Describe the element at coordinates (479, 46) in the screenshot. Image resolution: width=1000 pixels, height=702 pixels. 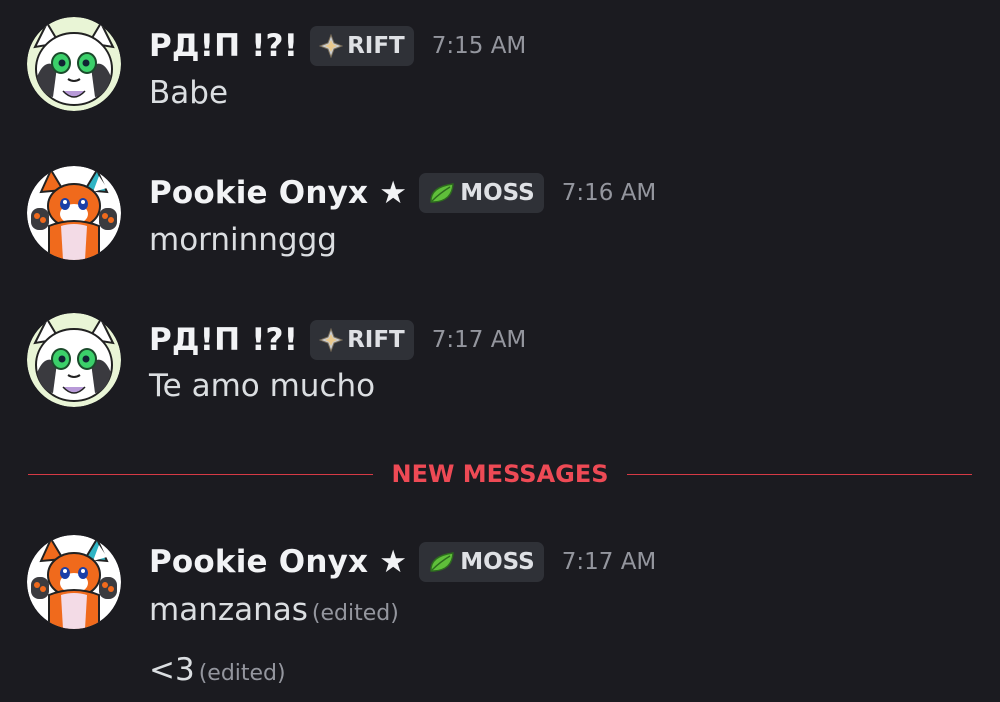
I see `timestamp: 7:15 AM` at that location.